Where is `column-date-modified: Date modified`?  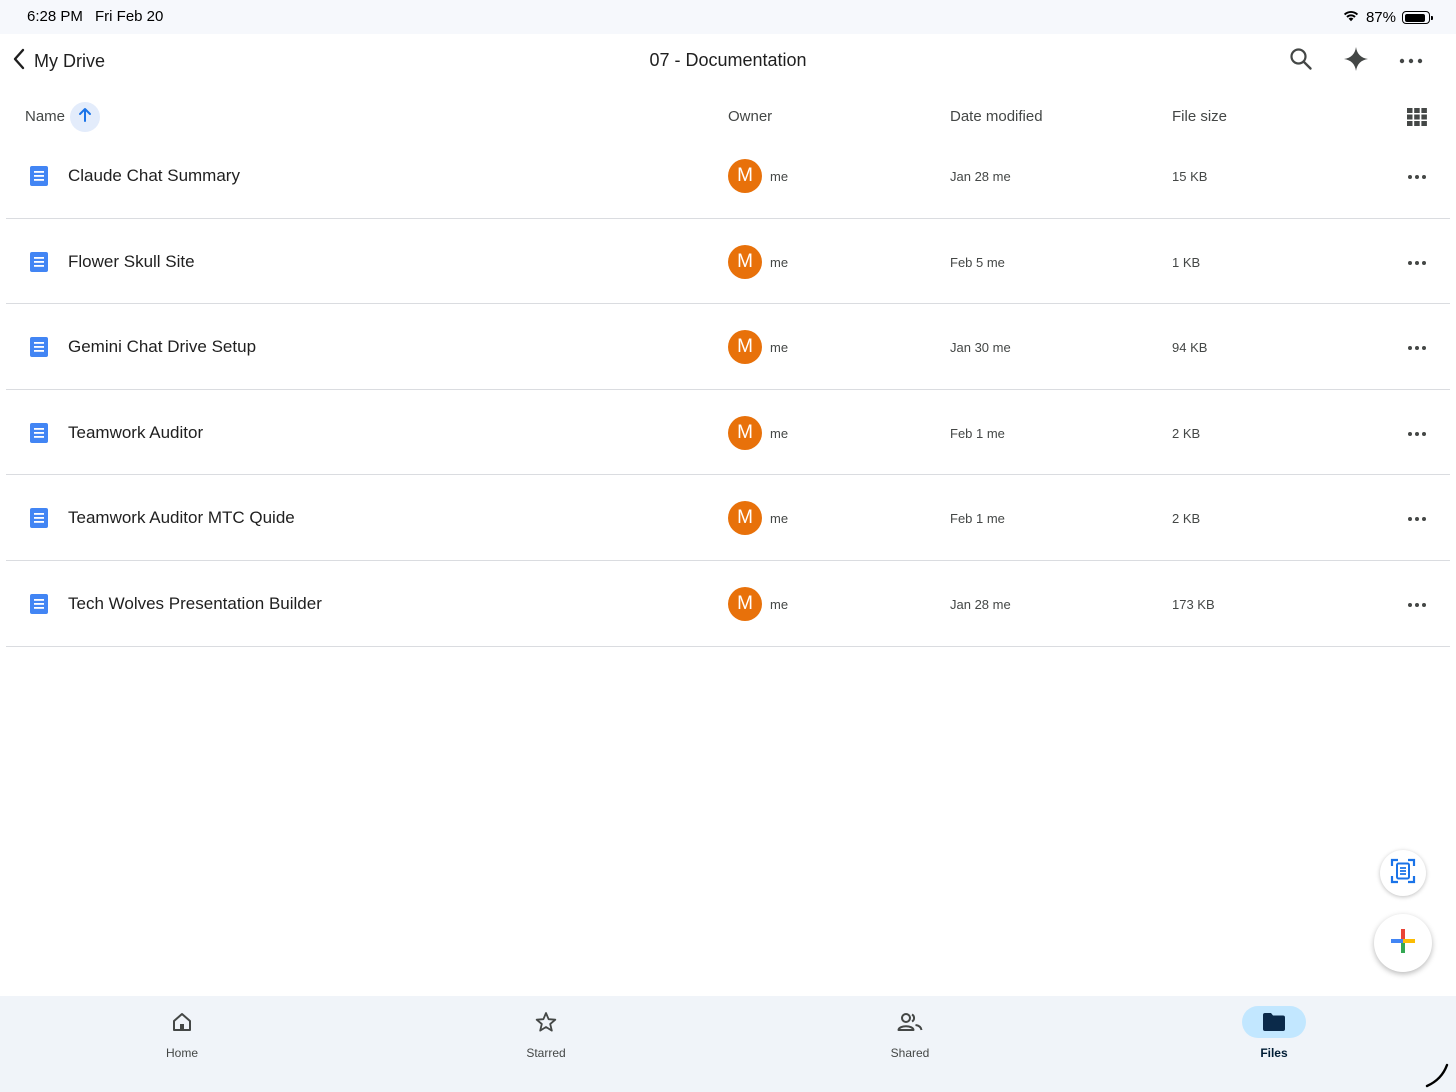 column-date-modified: Date modified is located at coordinates (996, 116).